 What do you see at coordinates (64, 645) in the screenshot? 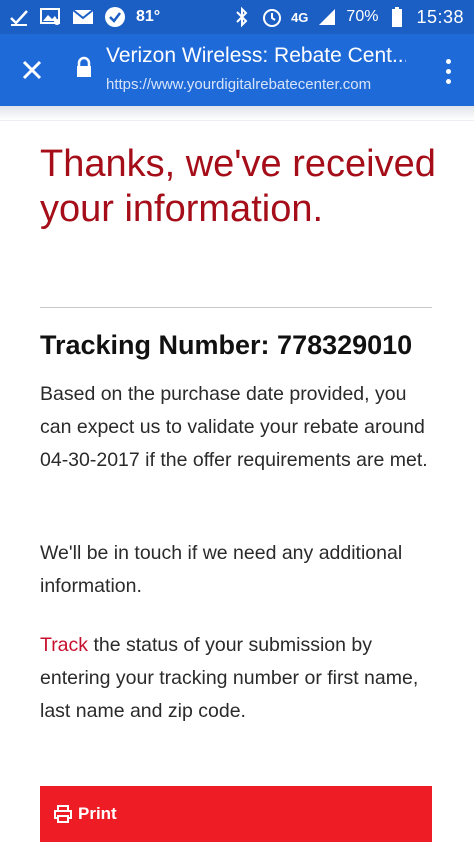
I see `track-link: Track` at bounding box center [64, 645].